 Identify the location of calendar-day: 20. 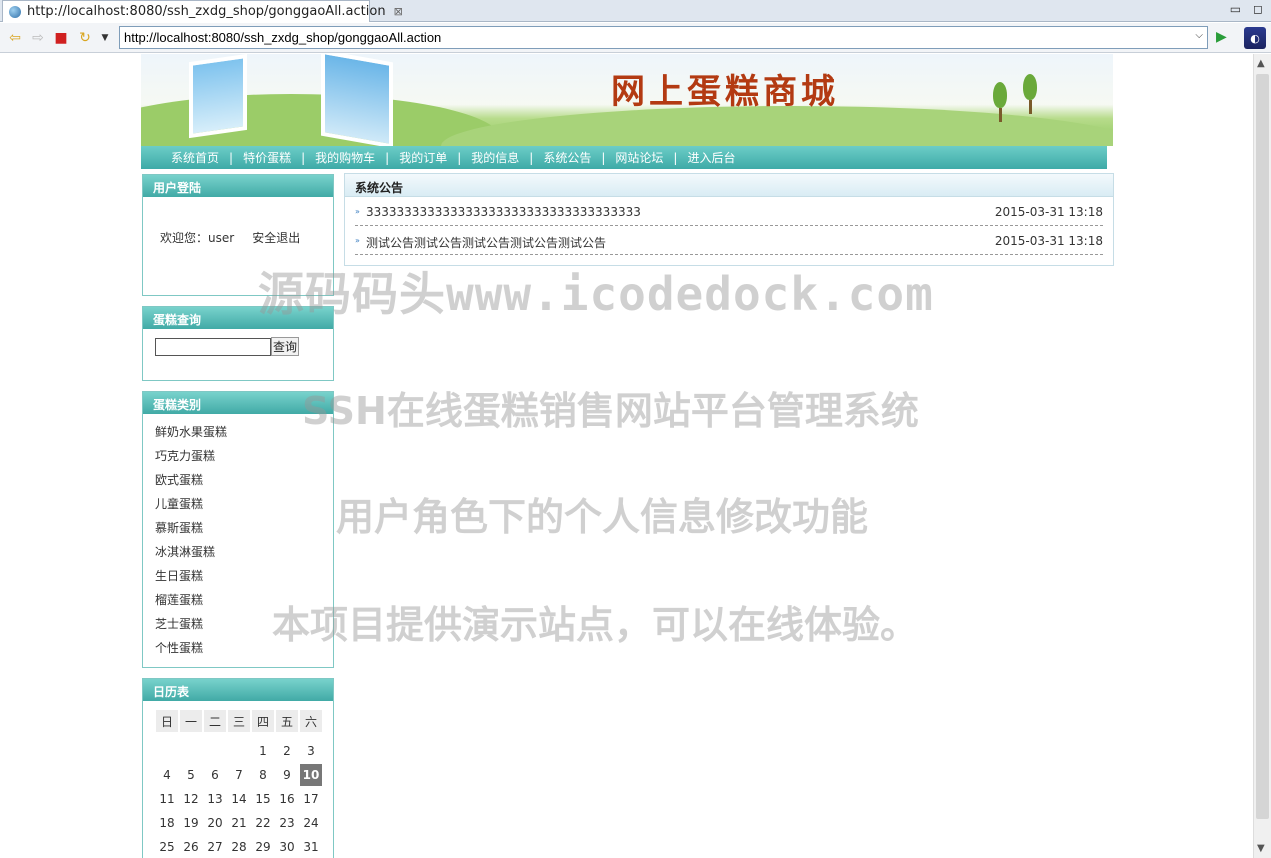
(215, 823).